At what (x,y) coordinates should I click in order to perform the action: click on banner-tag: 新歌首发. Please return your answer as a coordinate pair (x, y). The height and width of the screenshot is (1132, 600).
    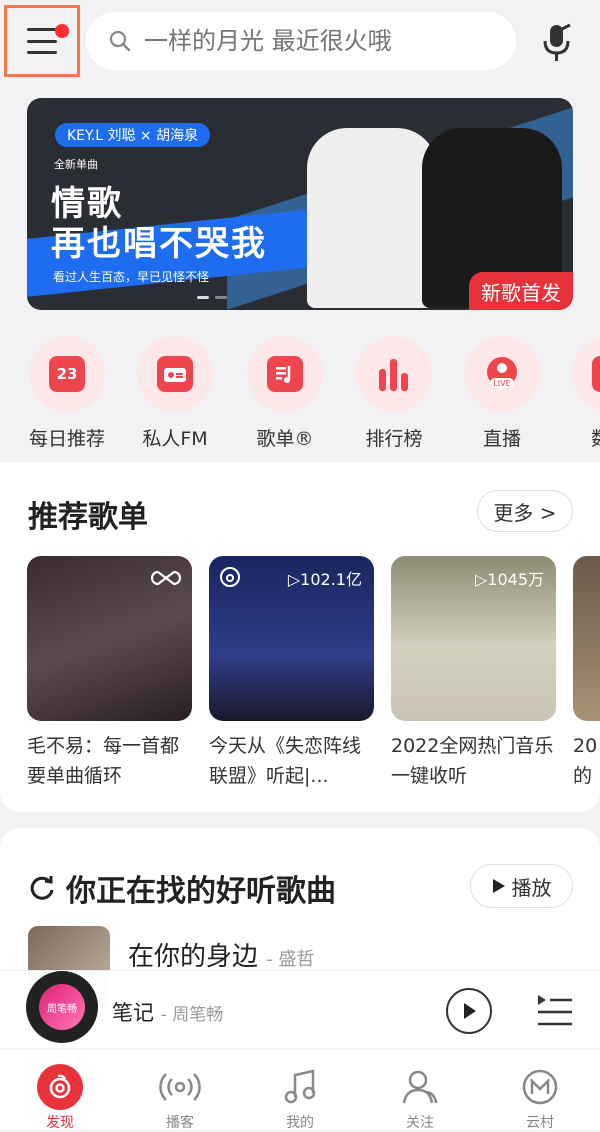
    Looking at the image, I should click on (521, 291).